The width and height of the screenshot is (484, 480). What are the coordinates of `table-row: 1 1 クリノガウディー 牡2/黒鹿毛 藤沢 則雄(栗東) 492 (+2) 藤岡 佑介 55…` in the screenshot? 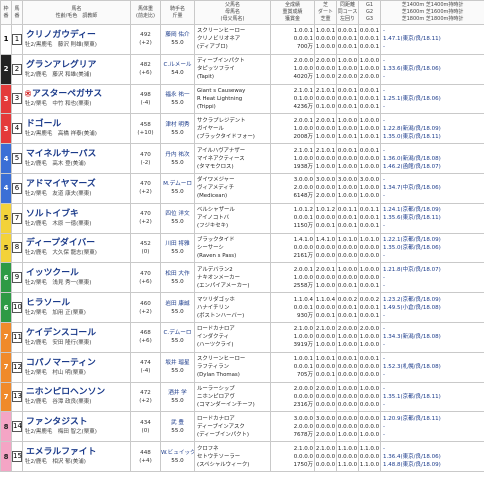 It's located at (242, 39).